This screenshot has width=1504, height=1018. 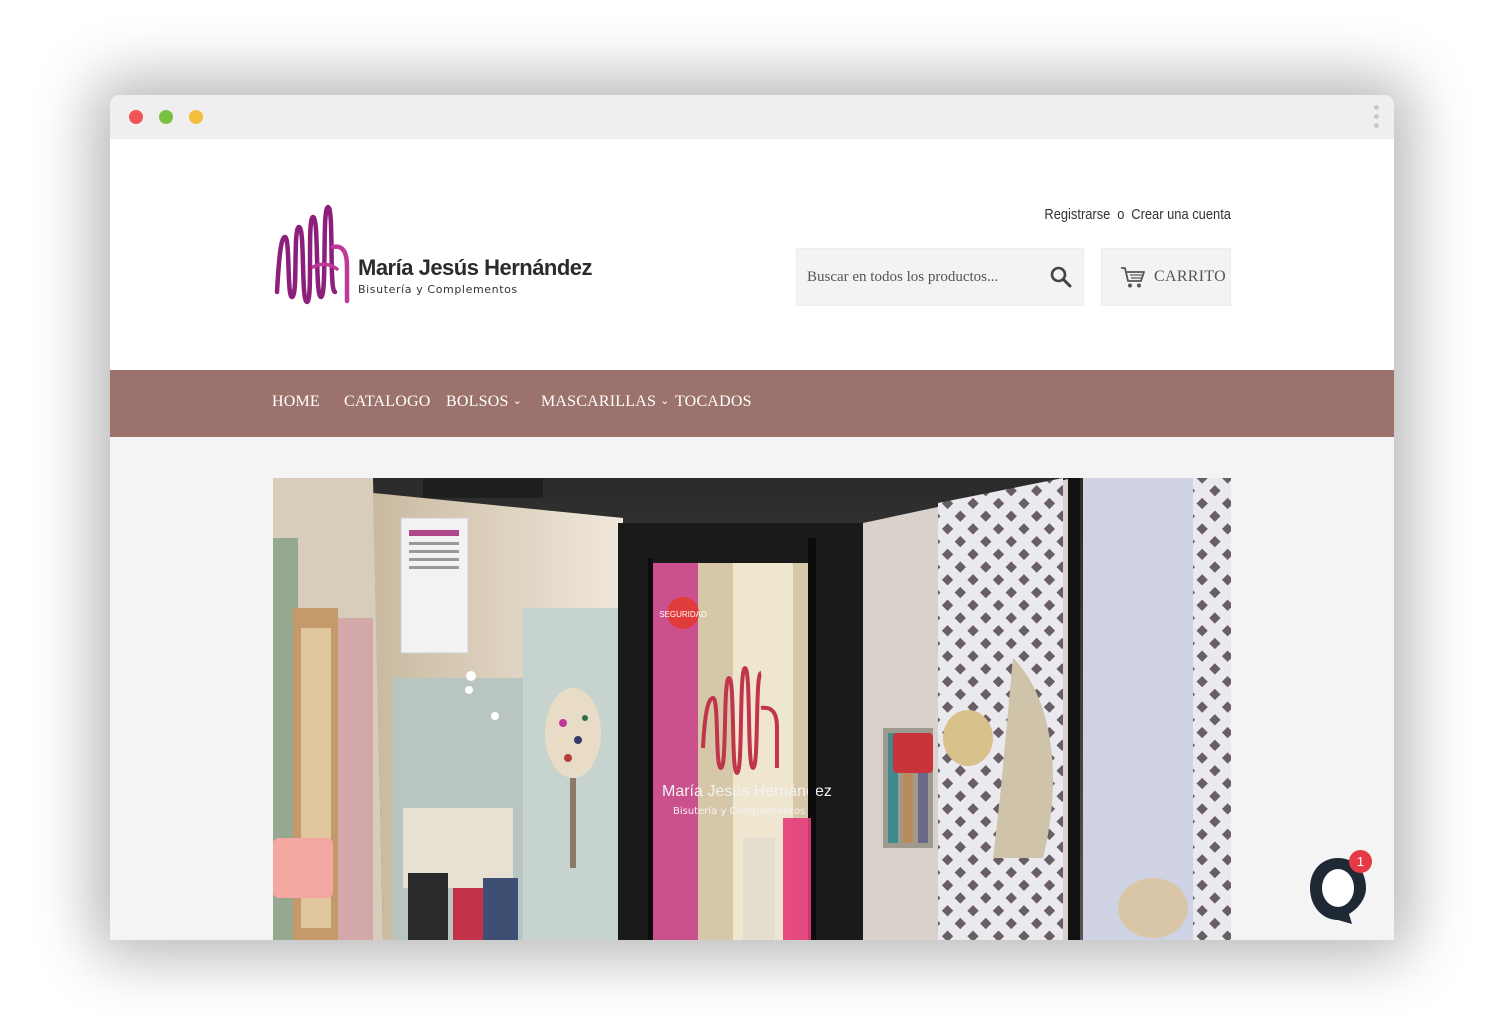 I want to click on chat-widget-button: 1, so click(x=1339, y=890).